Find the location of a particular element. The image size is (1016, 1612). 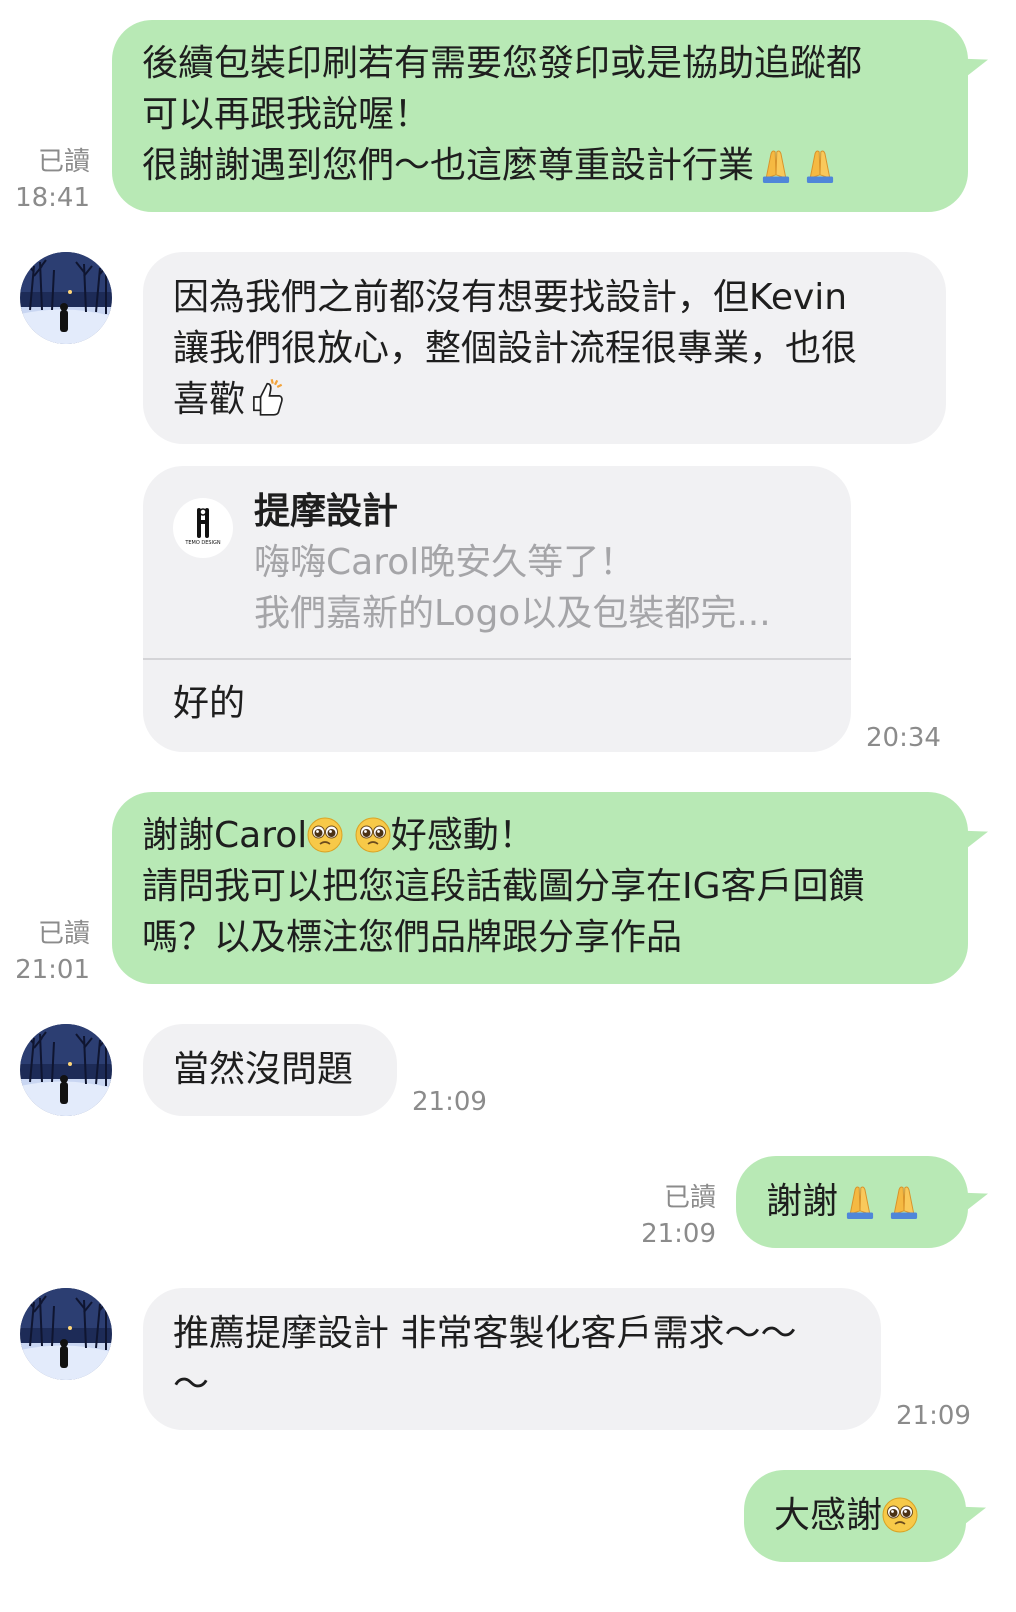

incoming-message-bubble: 推薦提摩設計 非常客製化客戶需求～～ ～ is located at coordinates (512, 1359).